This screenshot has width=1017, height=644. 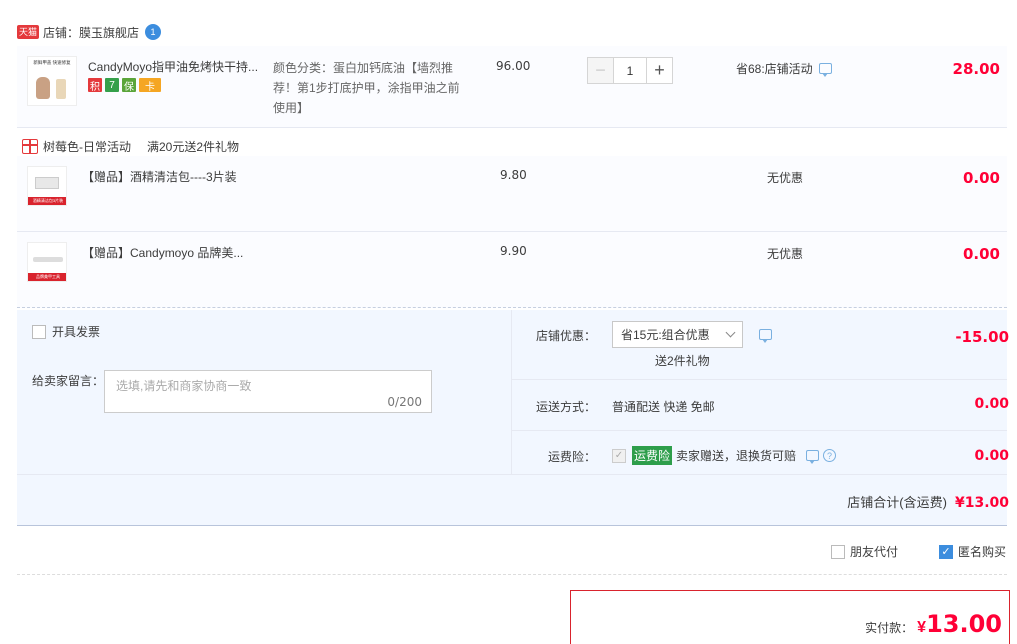 I want to click on shipping-label: 运送方式：, so click(x=566, y=407).